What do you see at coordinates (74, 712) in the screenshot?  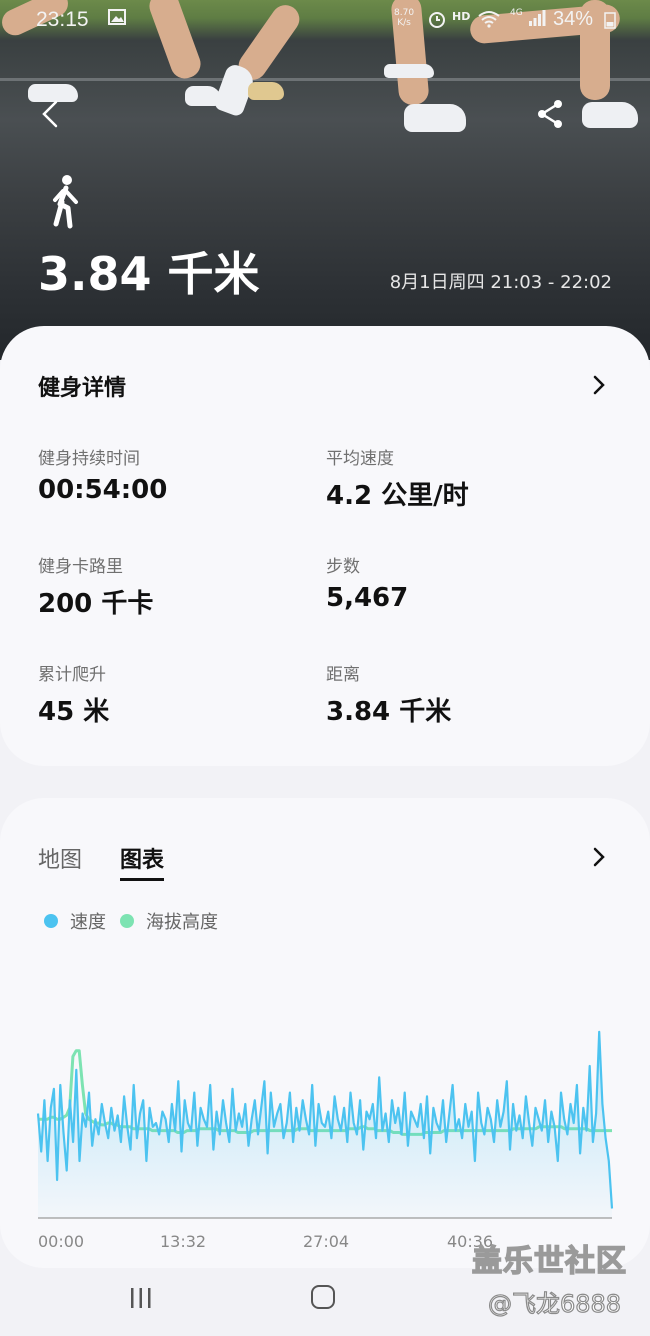 I see `metric-value: 45 米` at bounding box center [74, 712].